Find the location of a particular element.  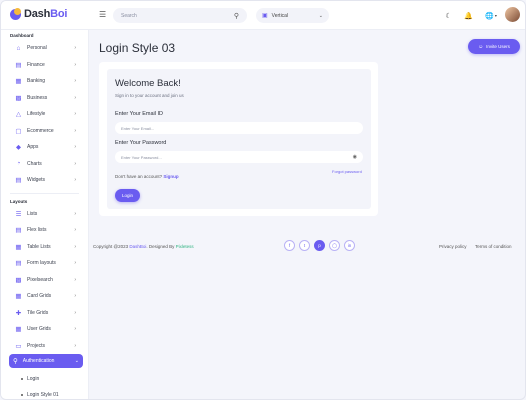

logo: DashBoi is located at coordinates (39, 13).